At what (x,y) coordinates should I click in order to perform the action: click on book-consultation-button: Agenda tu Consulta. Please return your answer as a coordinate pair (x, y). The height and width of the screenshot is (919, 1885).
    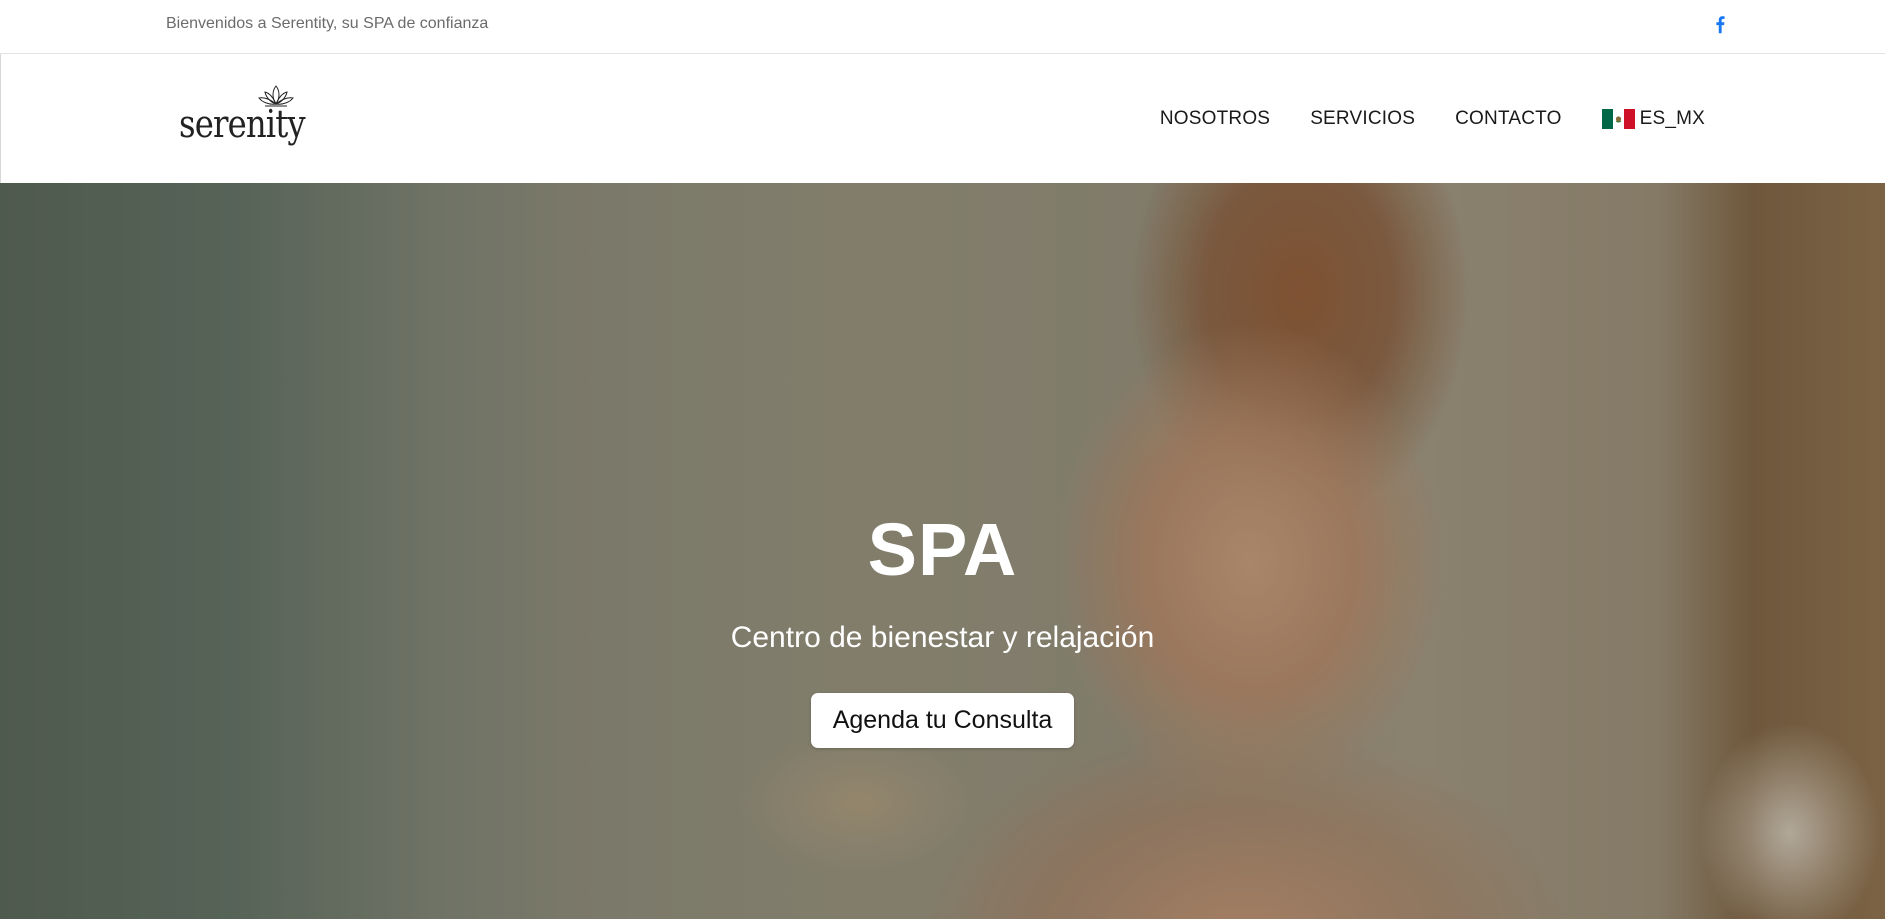
    Looking at the image, I should click on (942, 720).